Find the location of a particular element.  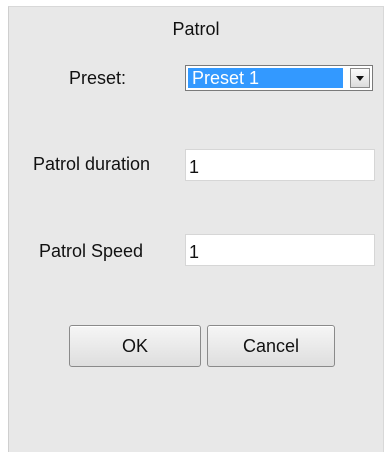

patrol-speed-label: Patrol Speed is located at coordinates (91, 251).